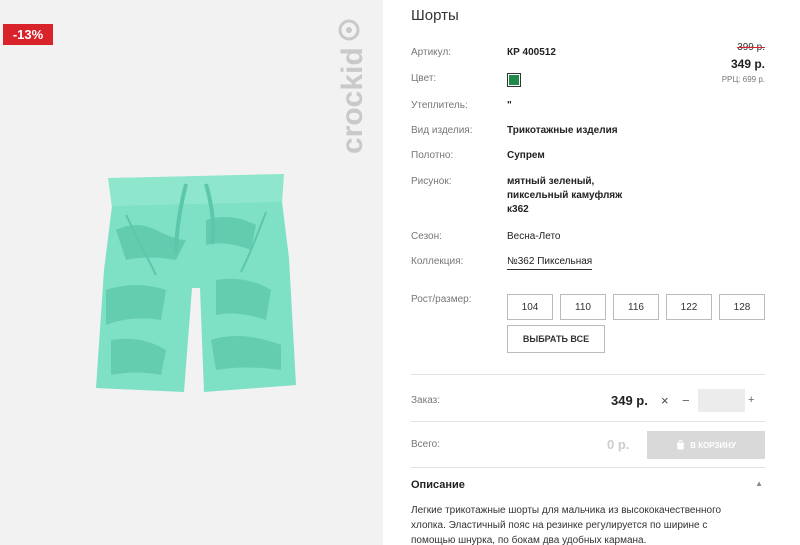  What do you see at coordinates (431, 181) in the screenshot?
I see `pattern-label: Рисунок:` at bounding box center [431, 181].